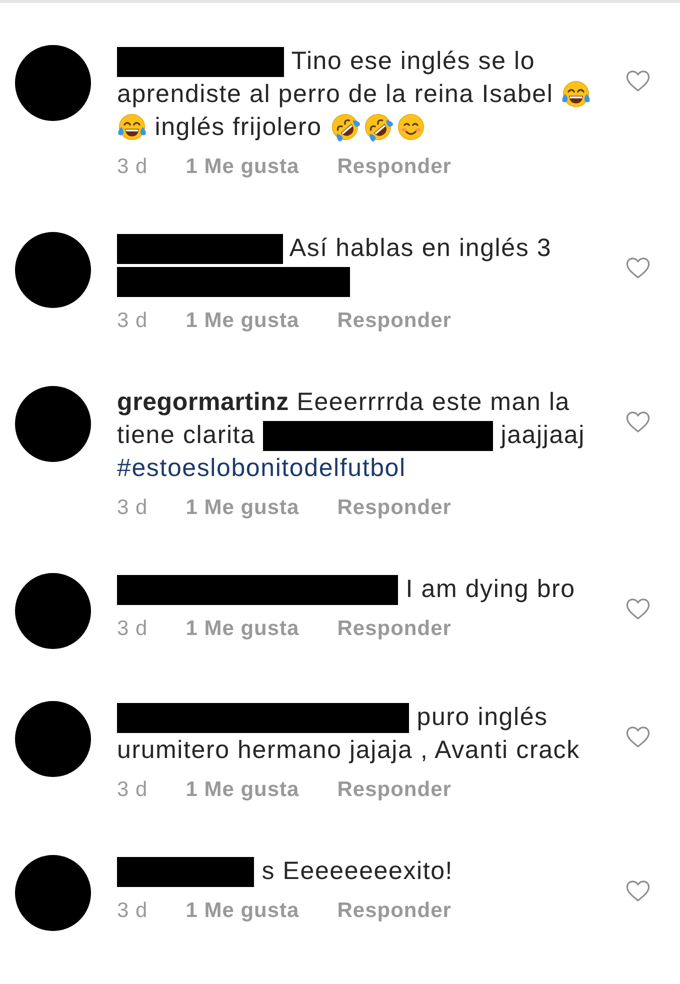  I want to click on comment-text: puro inglés, so click(482, 717).